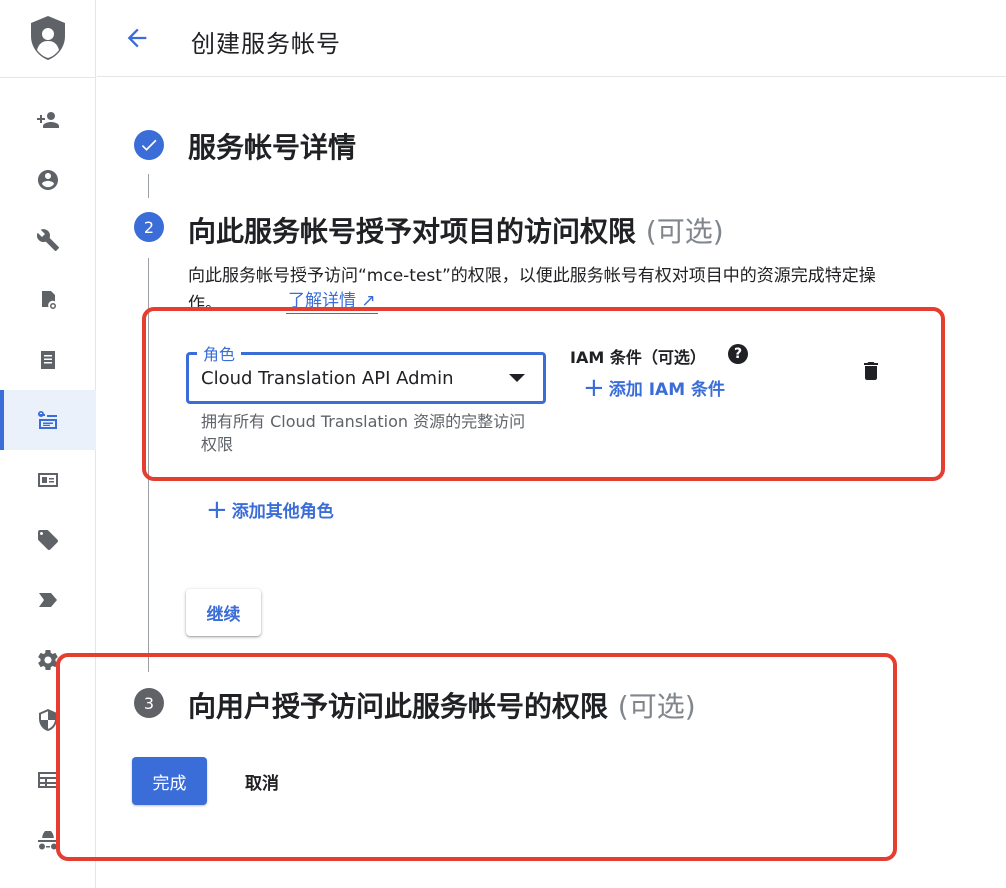 This screenshot has width=1006, height=888. I want to click on back-arrow-icon, so click(137, 38).